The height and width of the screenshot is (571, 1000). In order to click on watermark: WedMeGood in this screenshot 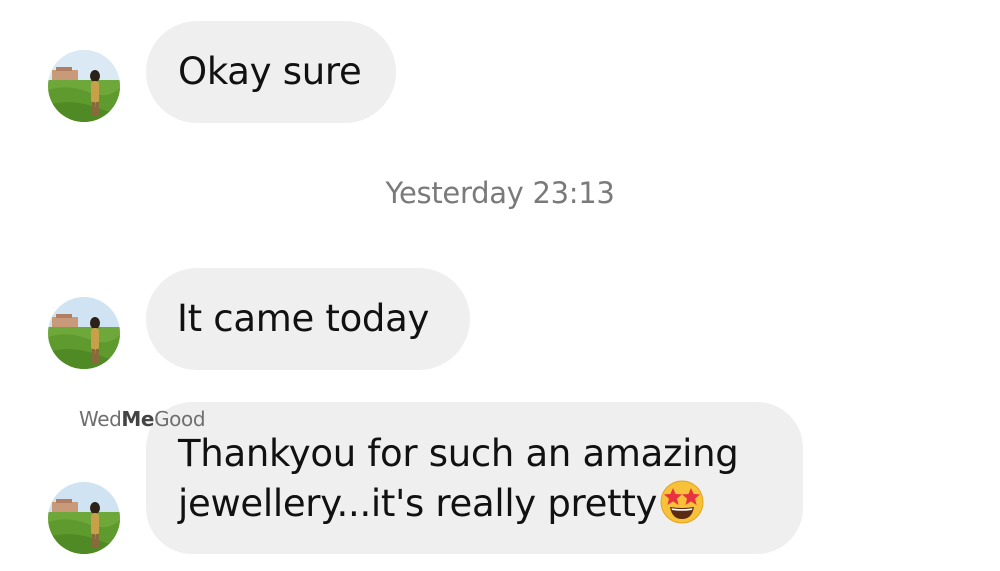, I will do `click(142, 419)`.